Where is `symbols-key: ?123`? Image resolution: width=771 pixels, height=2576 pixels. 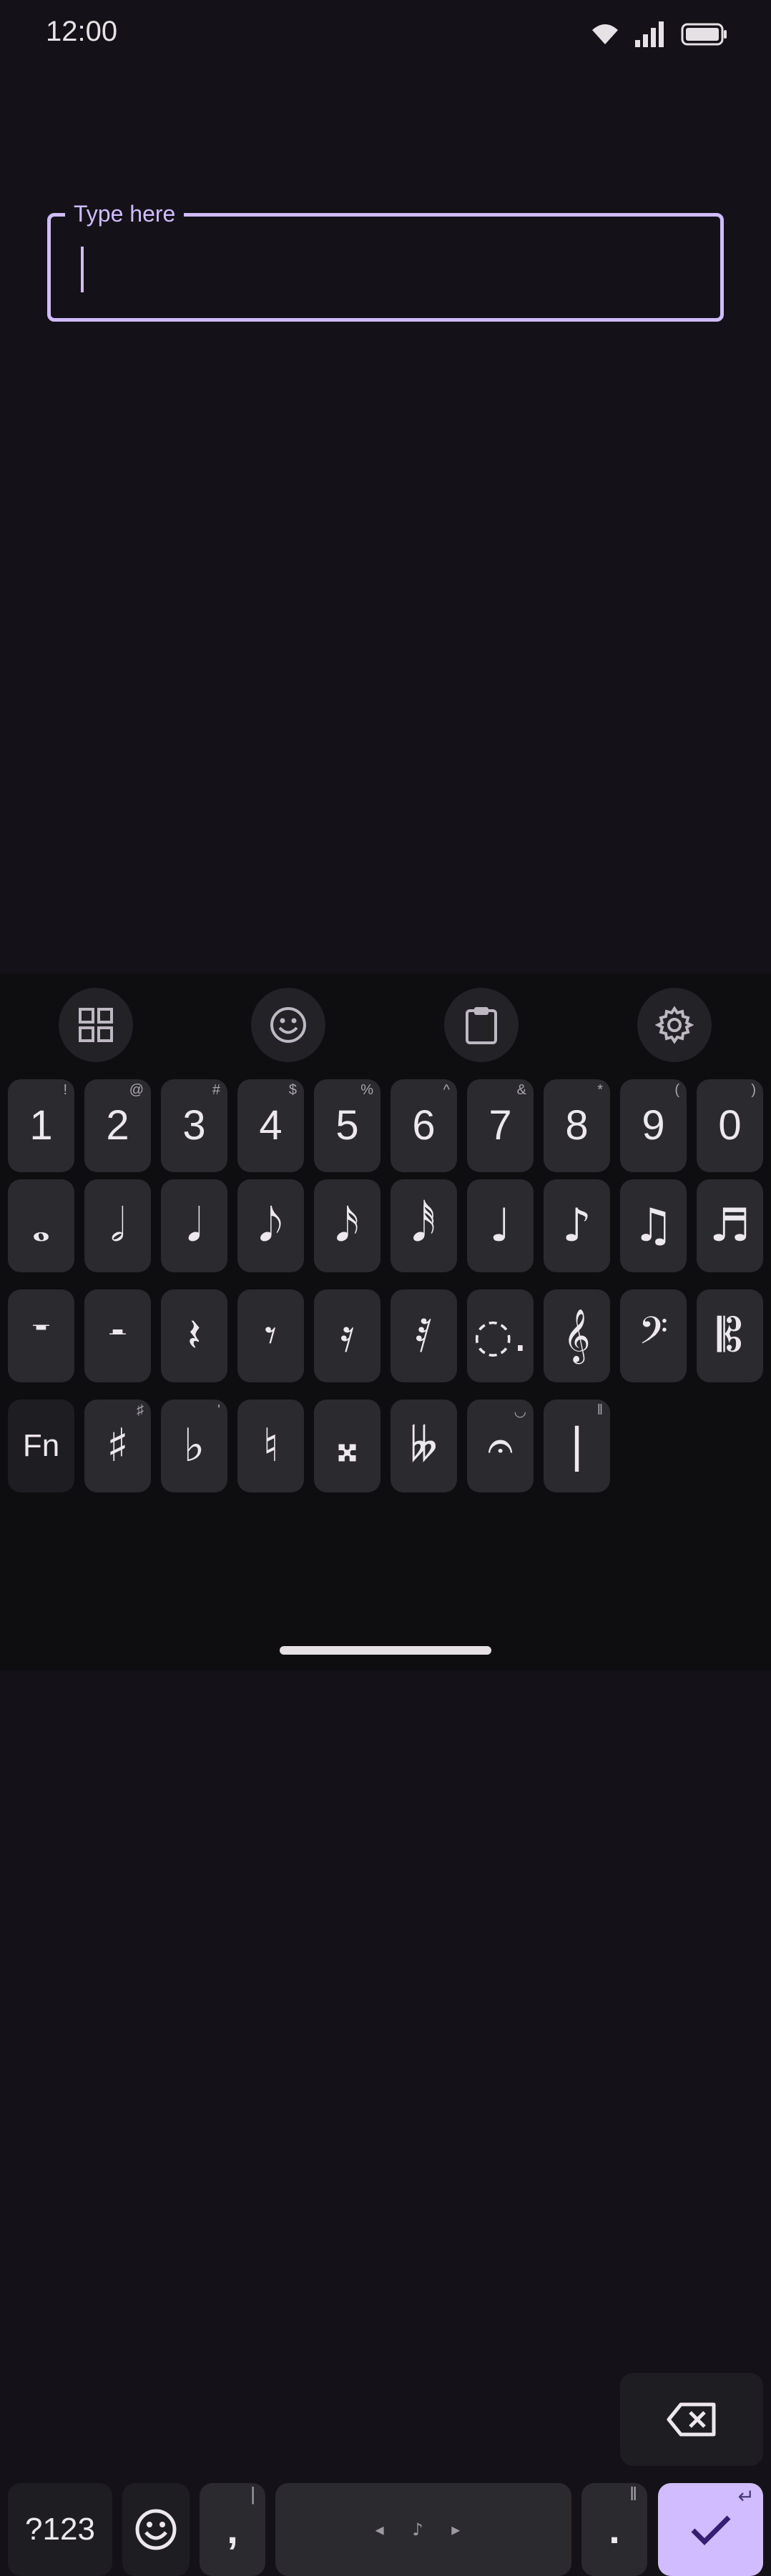 symbols-key: ?123 is located at coordinates (60, 2530).